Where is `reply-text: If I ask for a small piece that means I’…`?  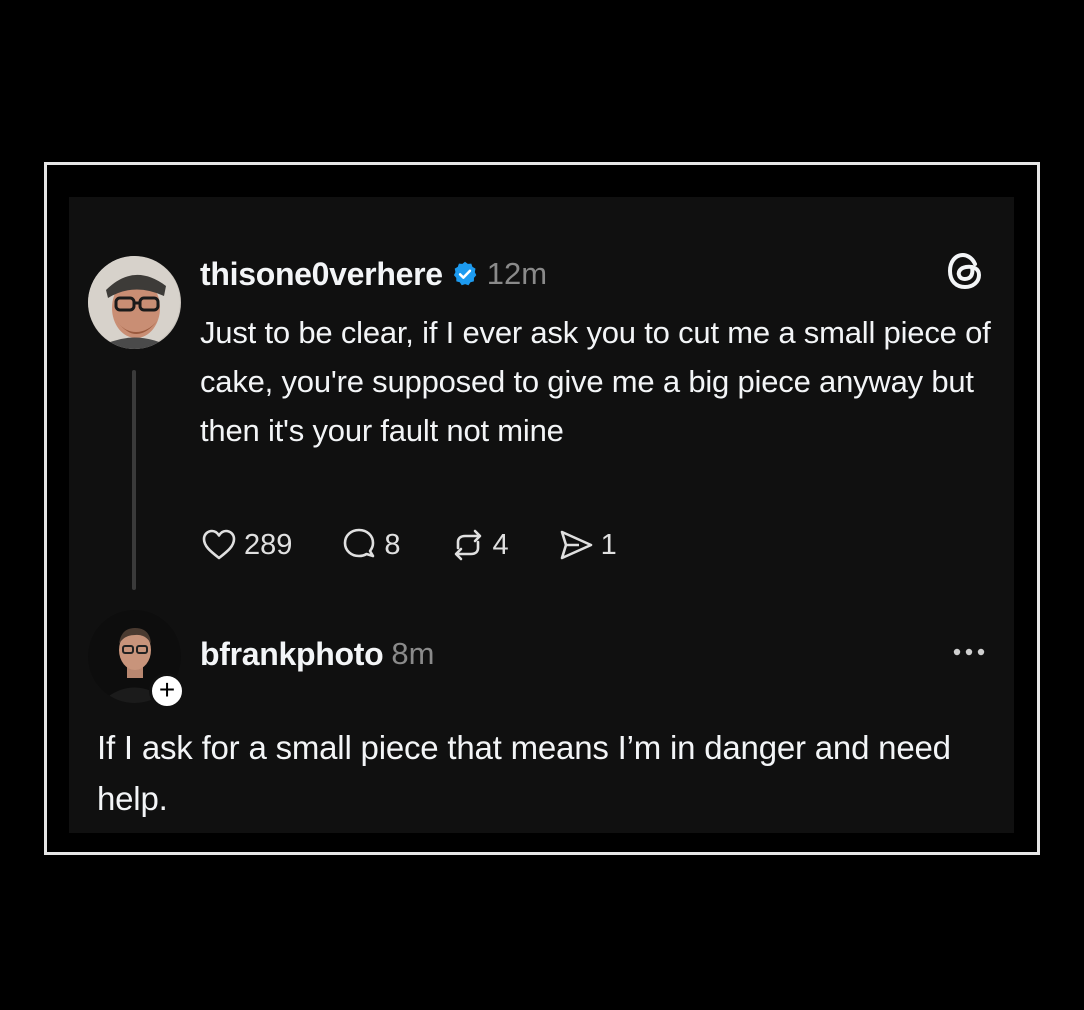 reply-text: If I ask for a small piece that means I’… is located at coordinates (524, 773).